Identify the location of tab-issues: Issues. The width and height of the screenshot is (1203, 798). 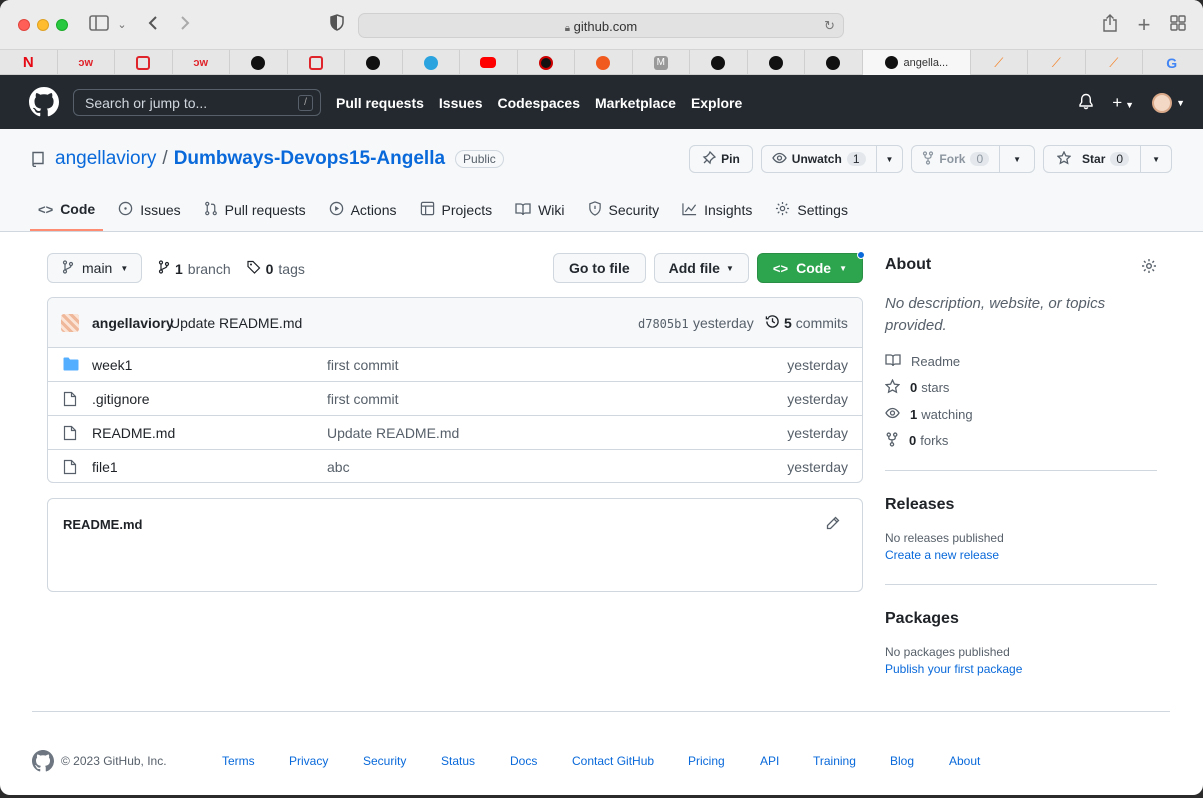
(149, 211).